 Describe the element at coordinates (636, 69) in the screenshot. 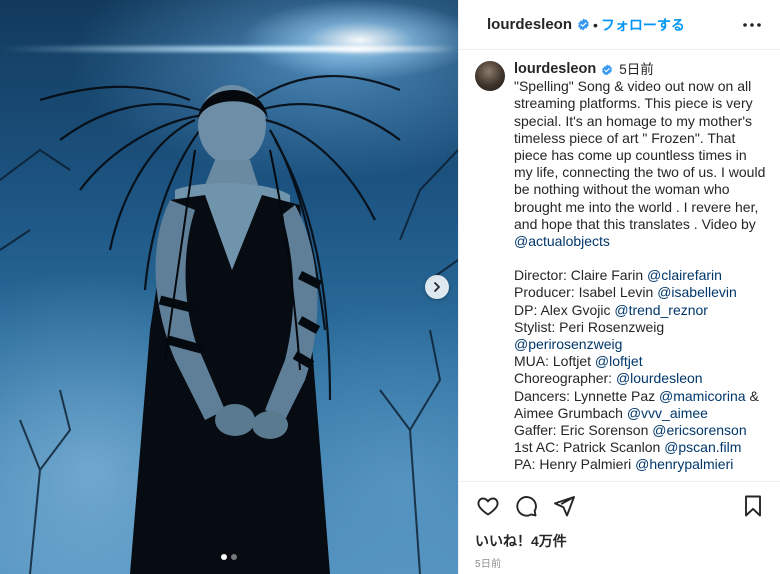

I see `caption-timestamp: 5日前` at that location.